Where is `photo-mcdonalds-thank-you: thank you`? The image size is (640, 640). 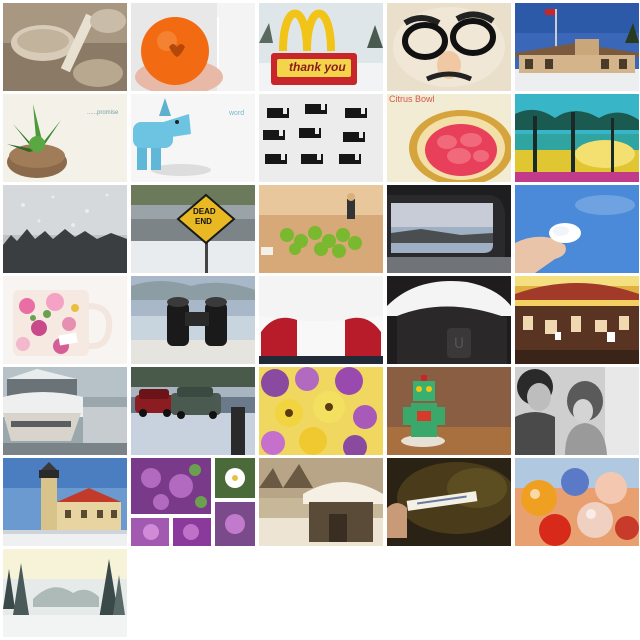 photo-mcdonalds-thank-you: thank you is located at coordinates (321, 47).